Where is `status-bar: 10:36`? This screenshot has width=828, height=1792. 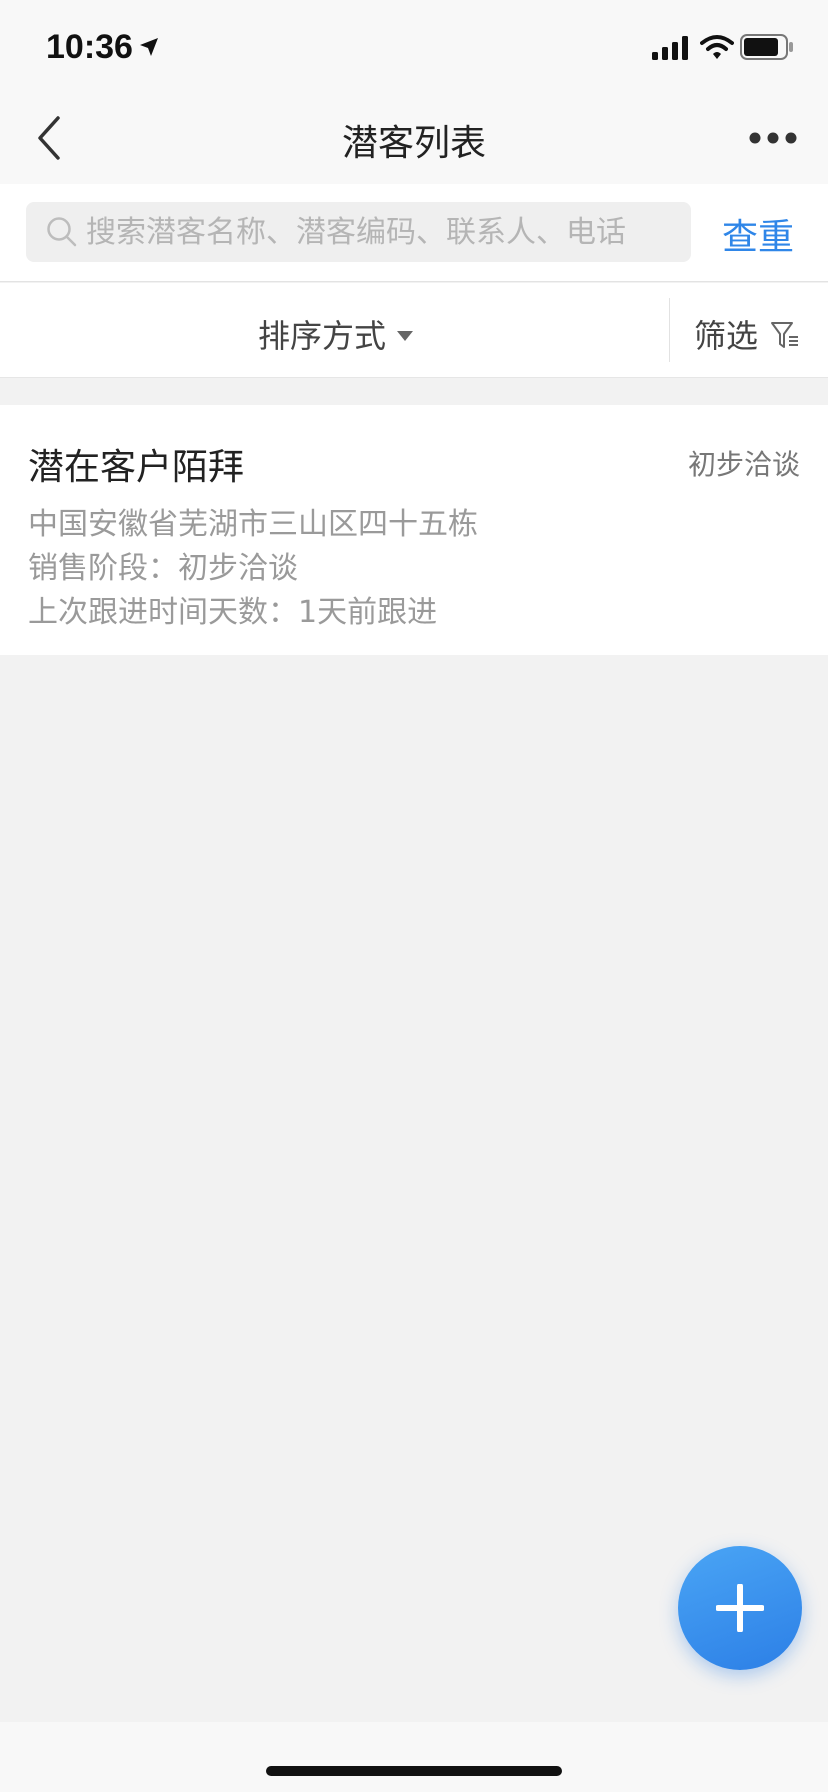
status-bar: 10:36 is located at coordinates (414, 46).